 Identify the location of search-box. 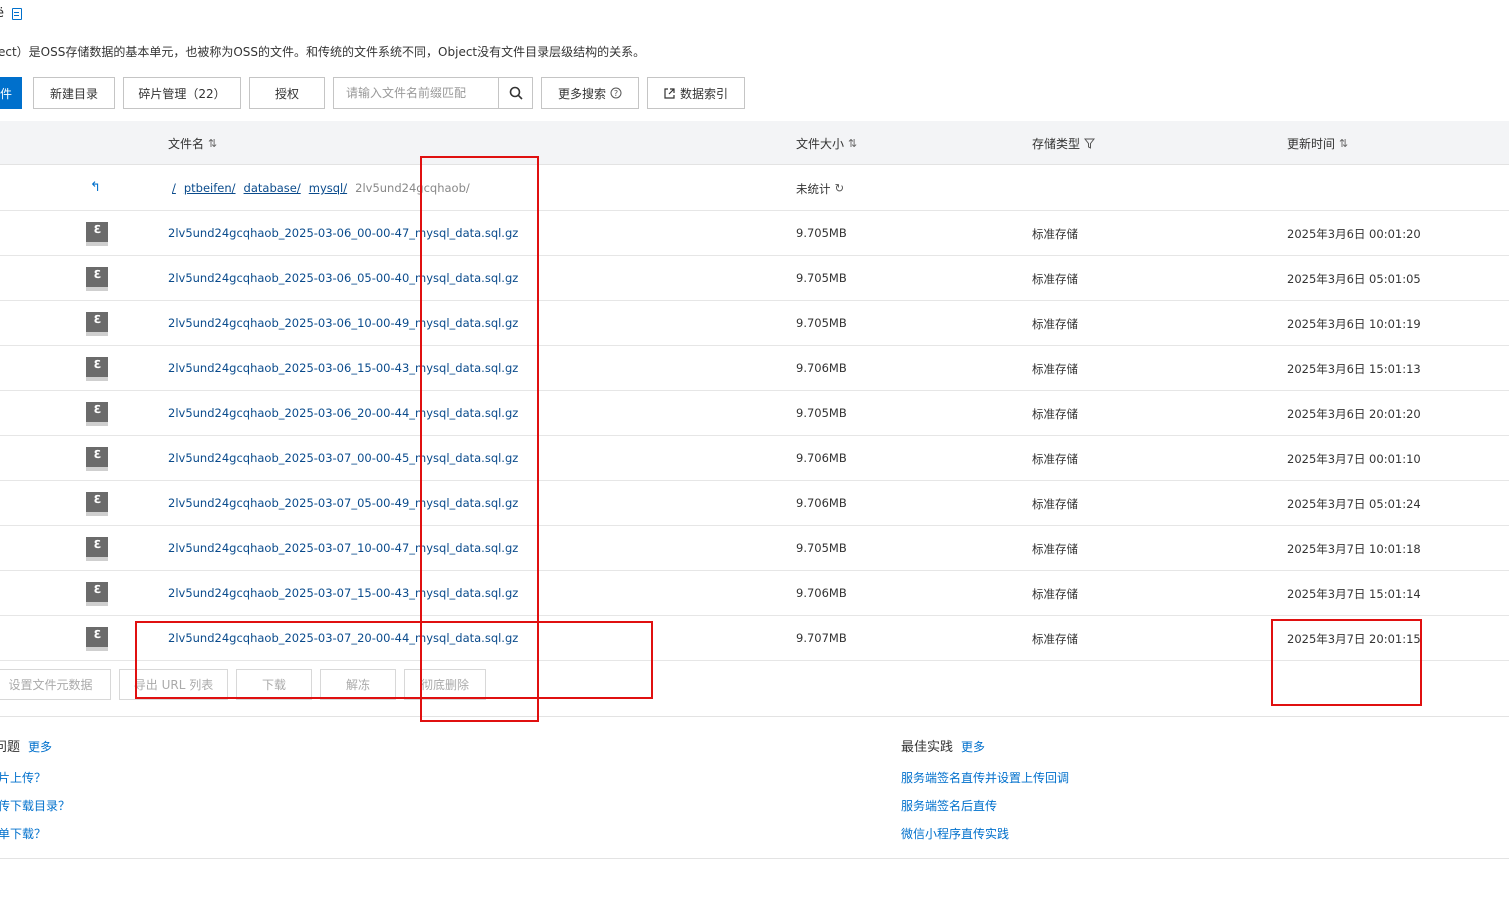
(433, 93).